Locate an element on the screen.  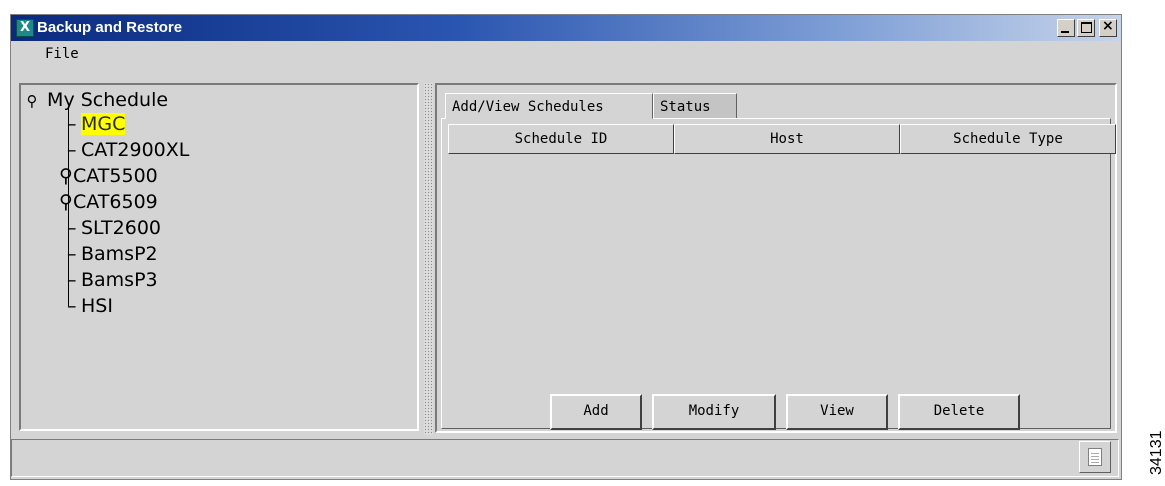
delete-button: Delete is located at coordinates (959, 412).